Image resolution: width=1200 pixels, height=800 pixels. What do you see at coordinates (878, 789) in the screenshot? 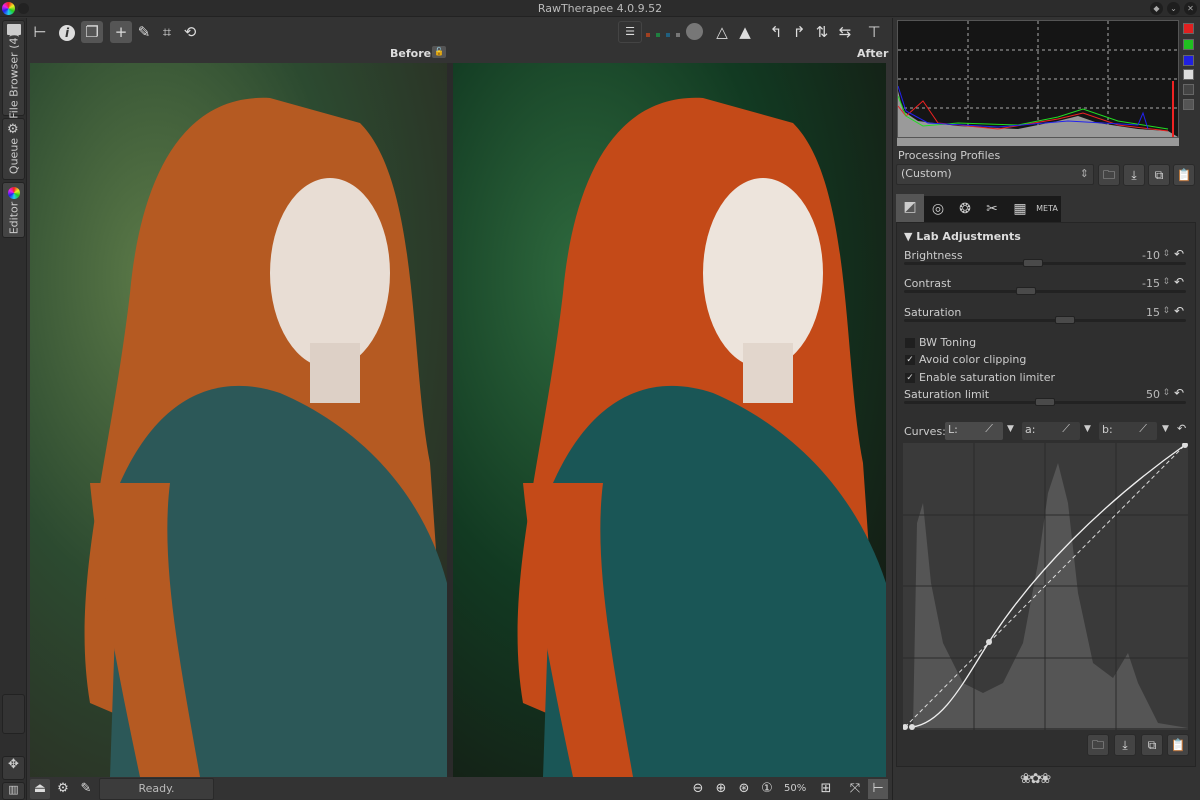
I see `hide-right-panel-icon: ⊢` at bounding box center [878, 789].